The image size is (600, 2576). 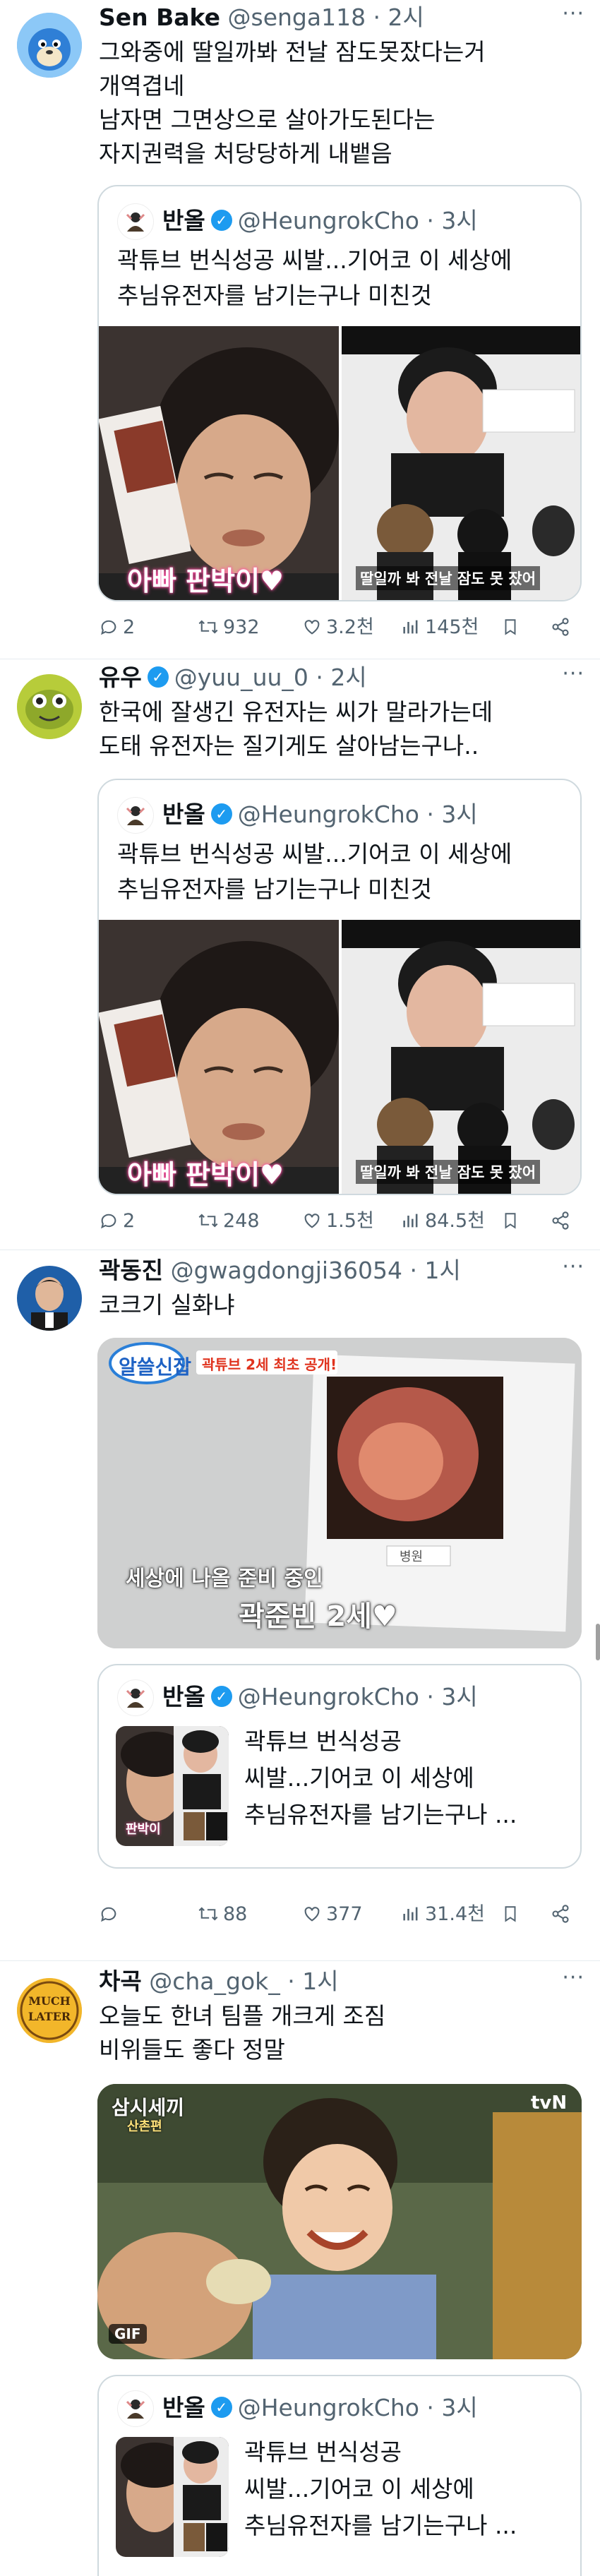 I want to click on retweet-button: 88, so click(x=223, y=1914).